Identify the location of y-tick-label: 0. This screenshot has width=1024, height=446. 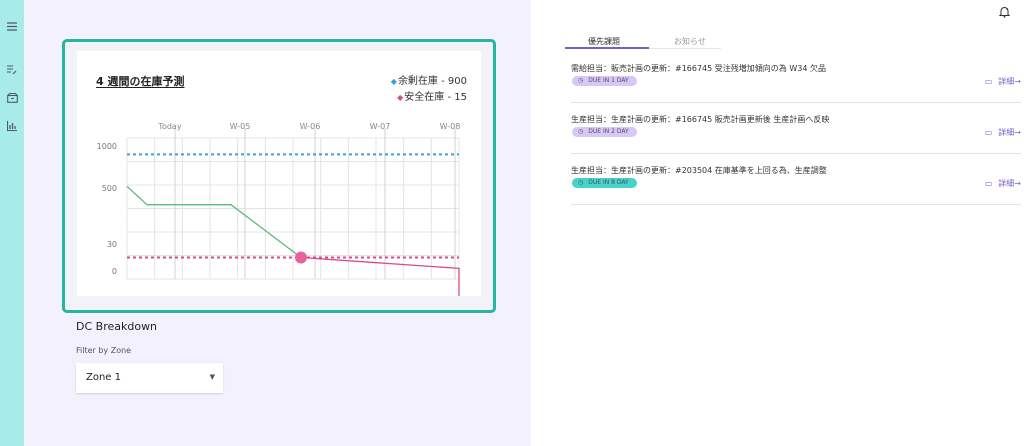
(114, 271).